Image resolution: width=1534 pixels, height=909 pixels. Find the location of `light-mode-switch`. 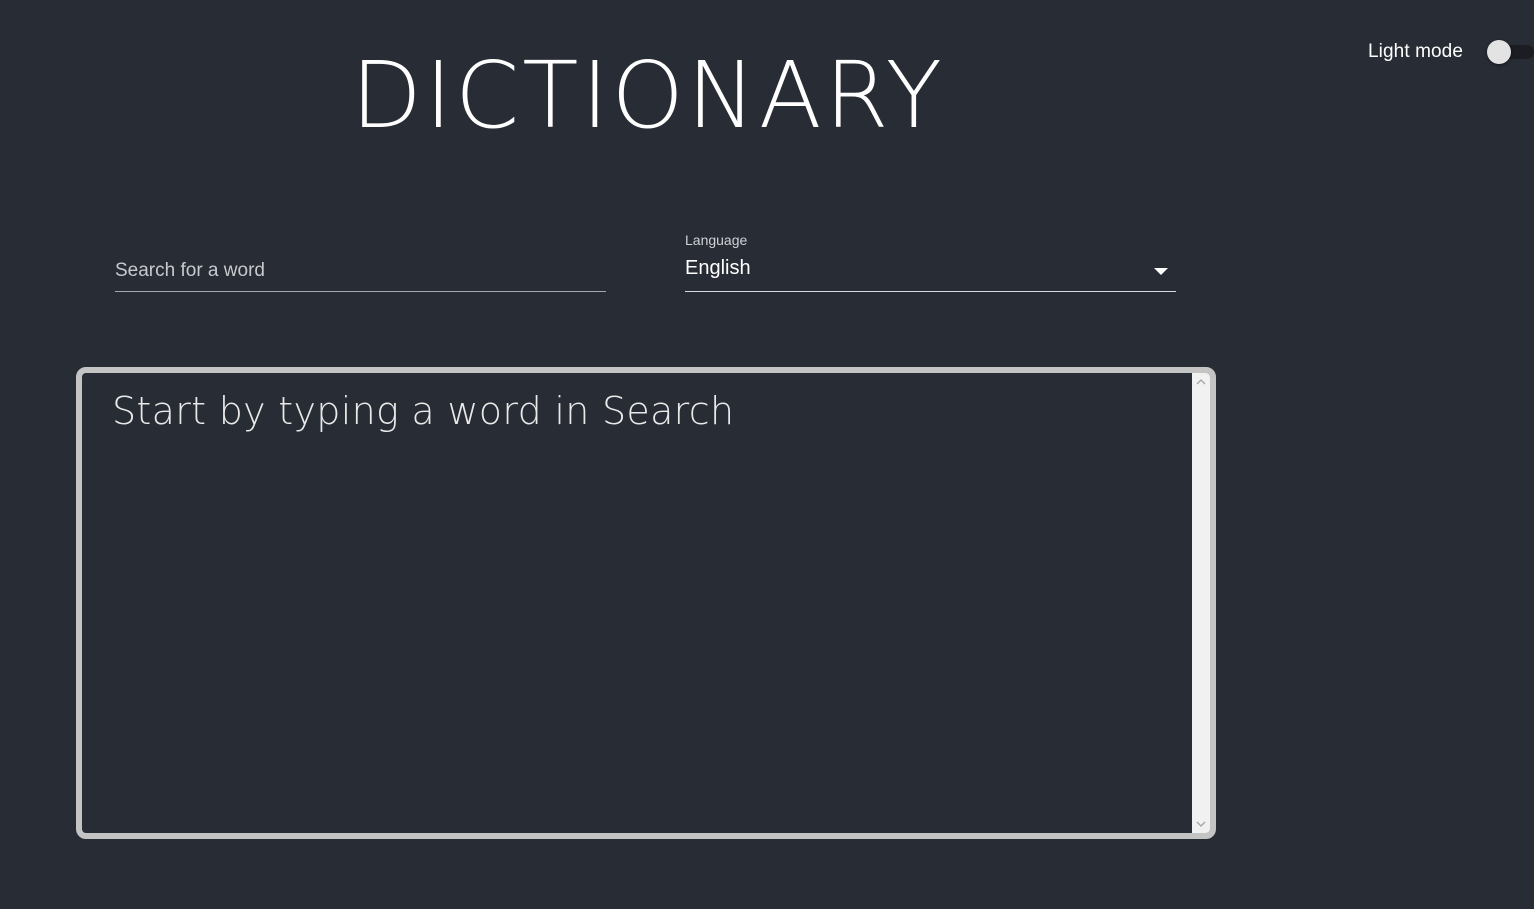

light-mode-switch is located at coordinates (1510, 52).